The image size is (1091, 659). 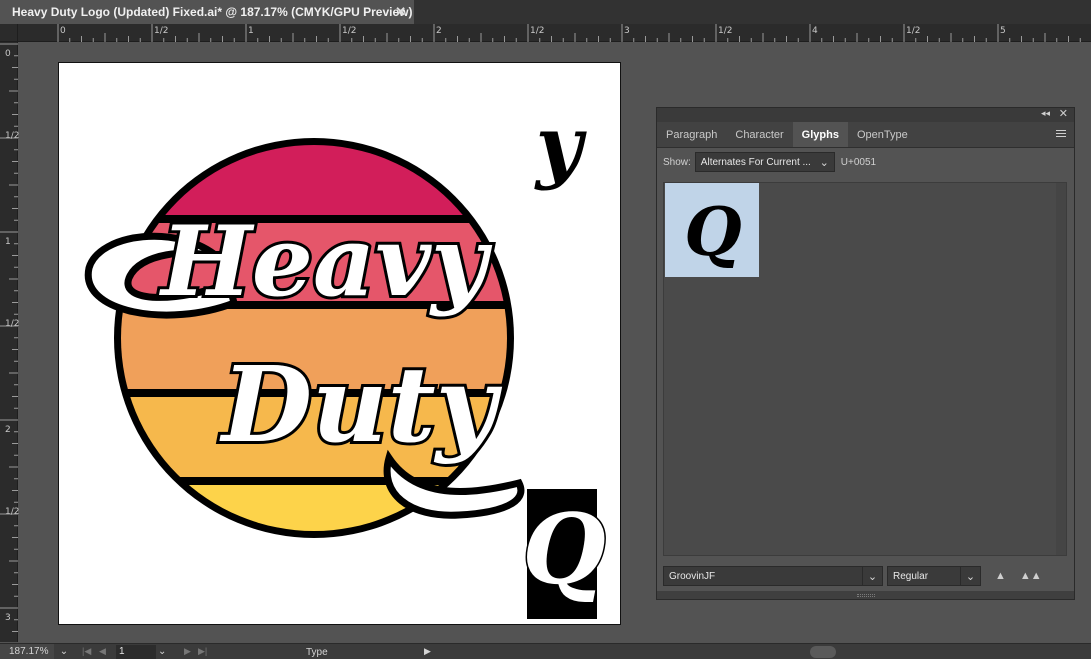 What do you see at coordinates (677, 162) in the screenshot?
I see `show-label: Show:` at bounding box center [677, 162].